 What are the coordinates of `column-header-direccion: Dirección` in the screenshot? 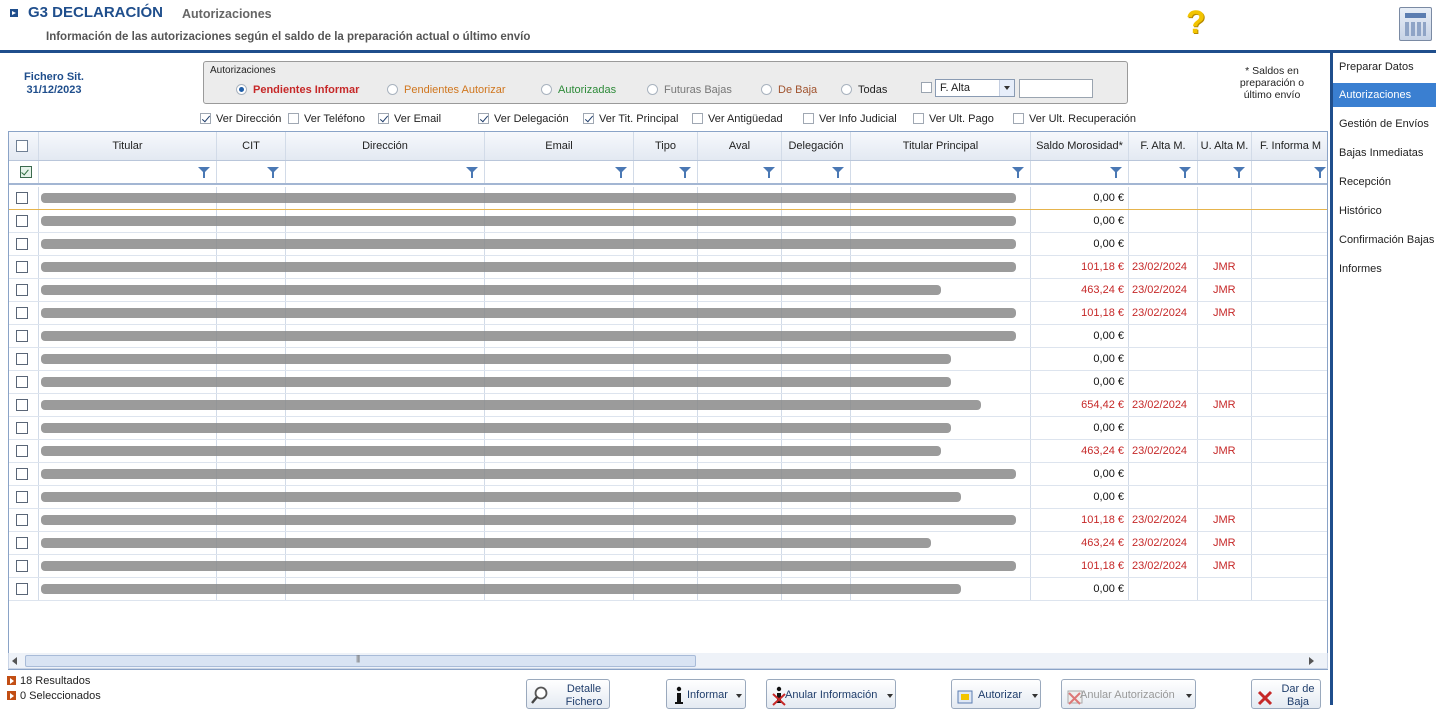 It's located at (385, 146).